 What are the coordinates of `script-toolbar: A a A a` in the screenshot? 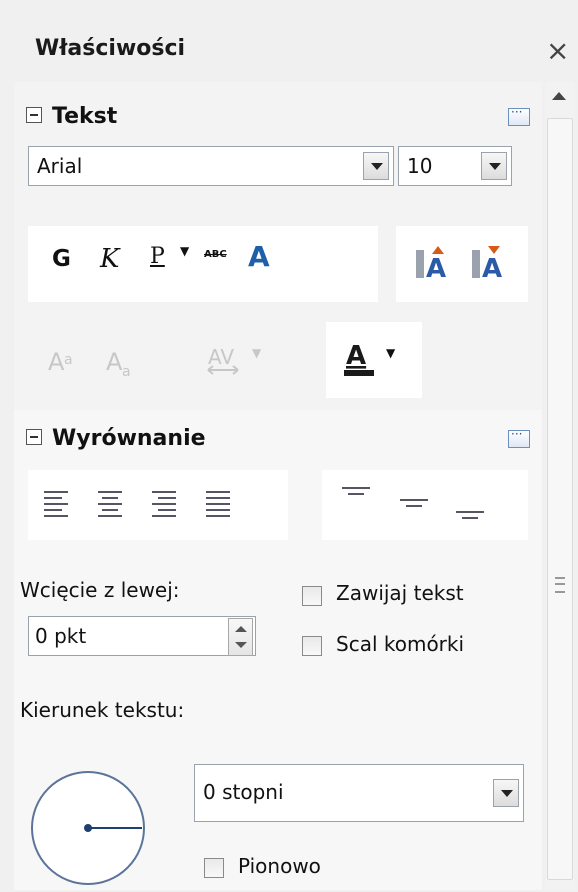 It's located at (103, 360).